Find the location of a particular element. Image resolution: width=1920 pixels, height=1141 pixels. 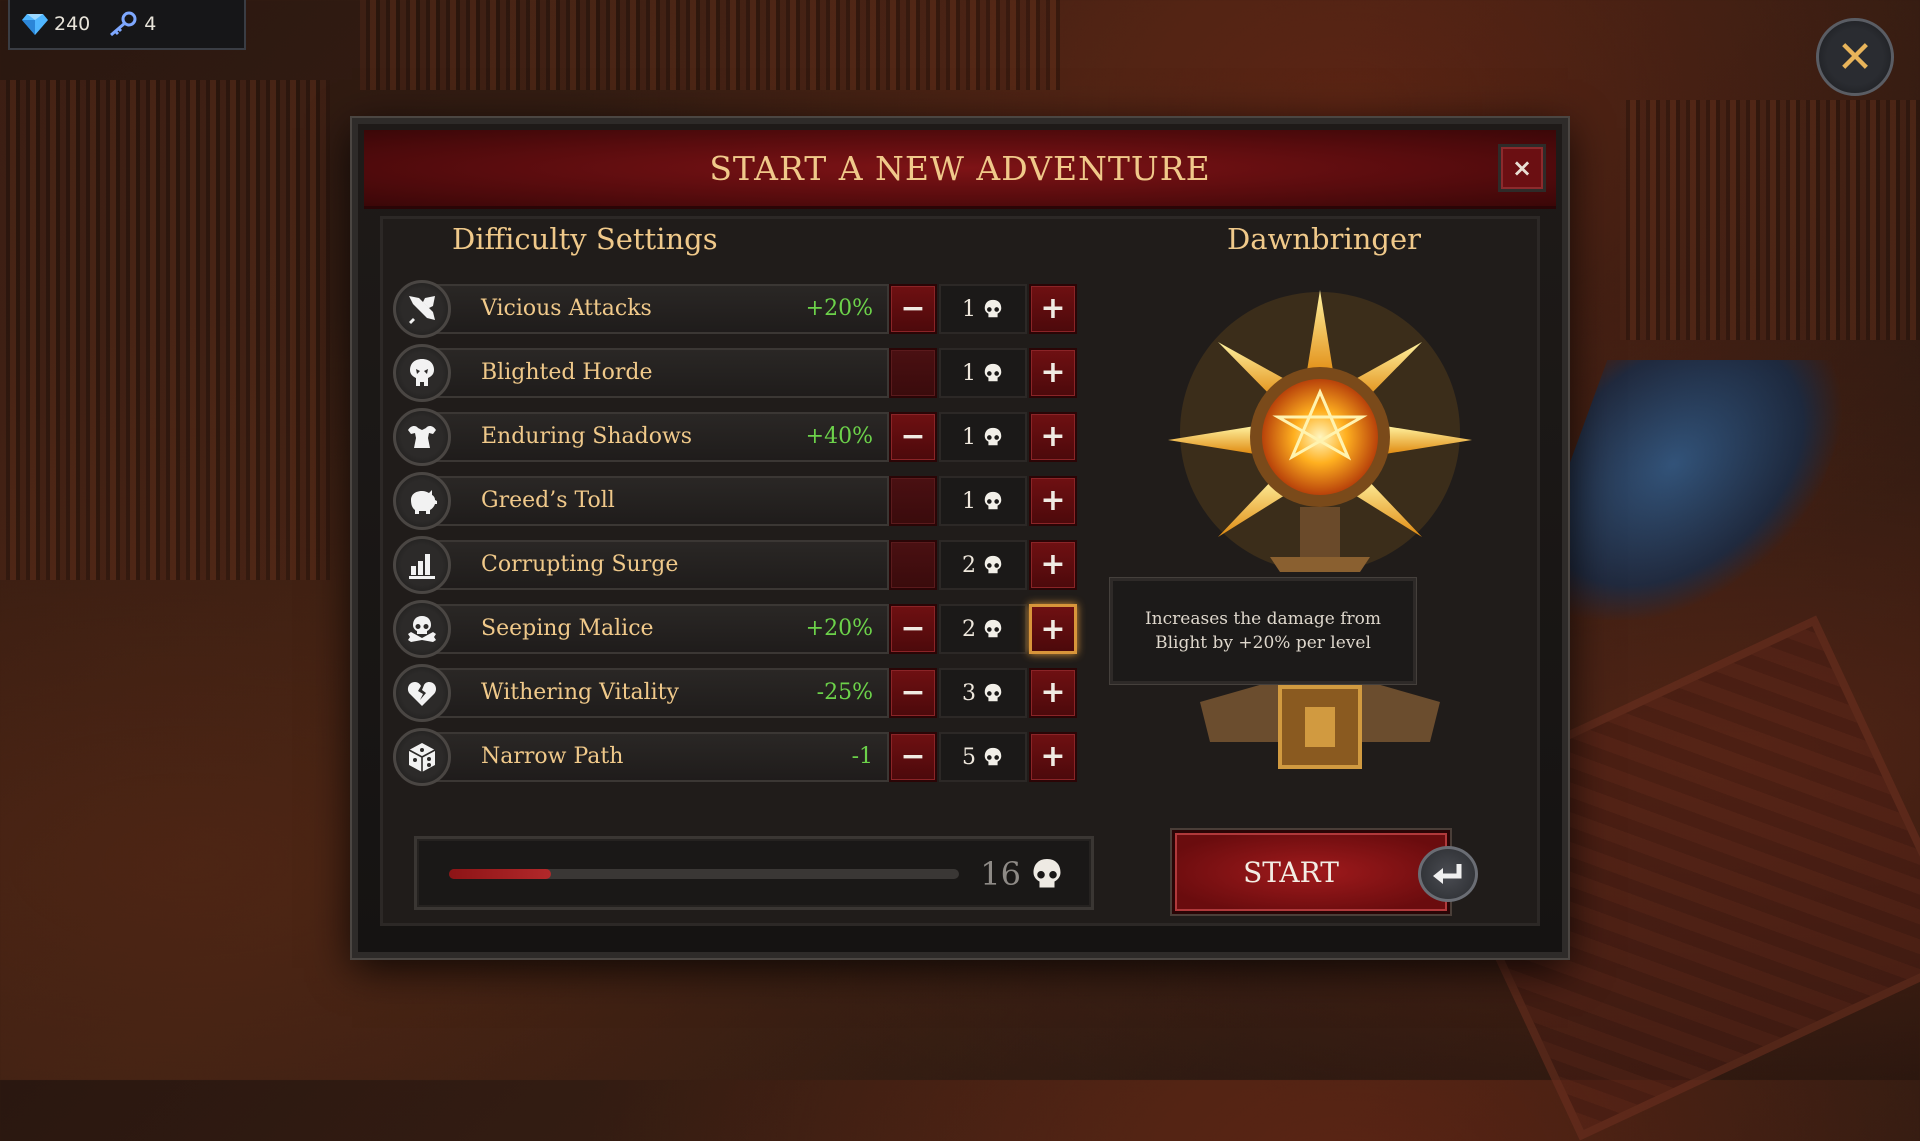

bookshelf-top is located at coordinates (710, 45).